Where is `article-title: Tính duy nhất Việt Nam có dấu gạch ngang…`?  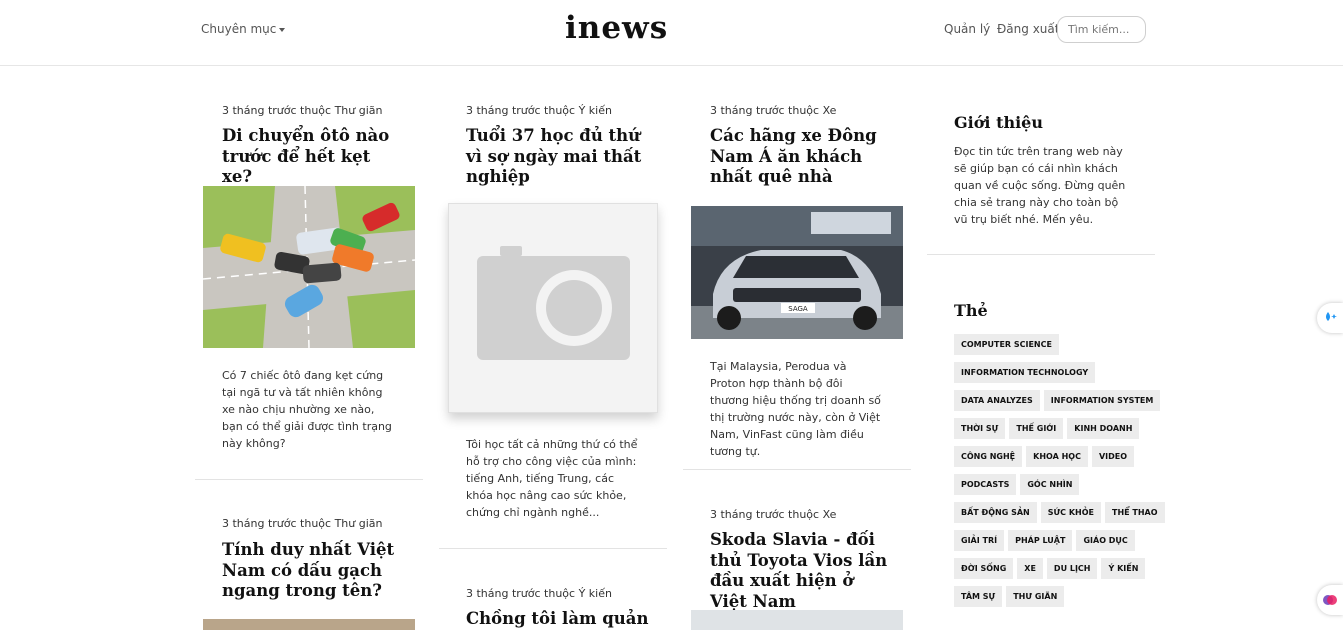 article-title: Tính duy nhất Việt Nam có dấu gạch ngang… is located at coordinates (309, 571).